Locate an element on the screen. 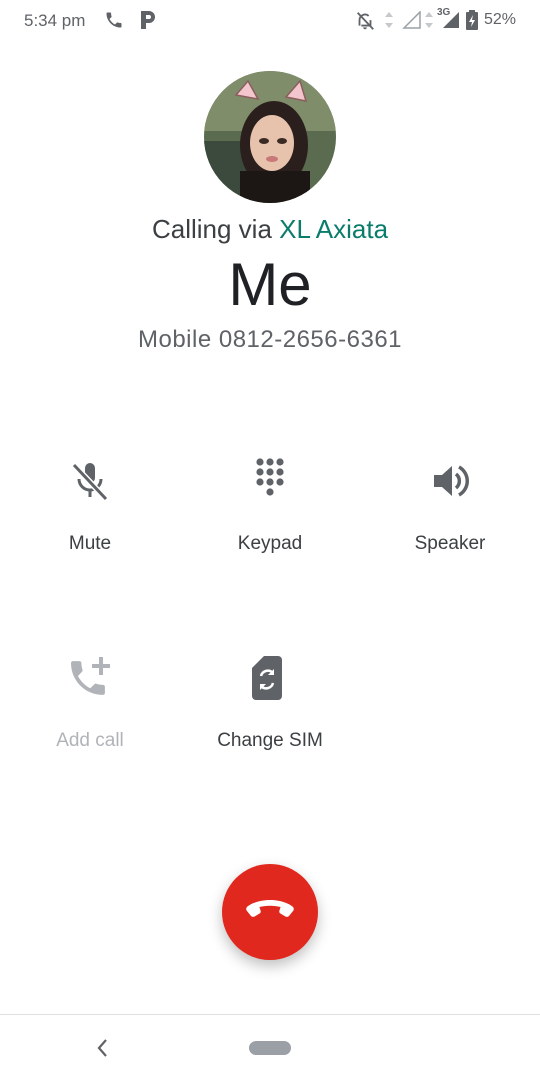  mic-off-icon is located at coordinates (90, 481).